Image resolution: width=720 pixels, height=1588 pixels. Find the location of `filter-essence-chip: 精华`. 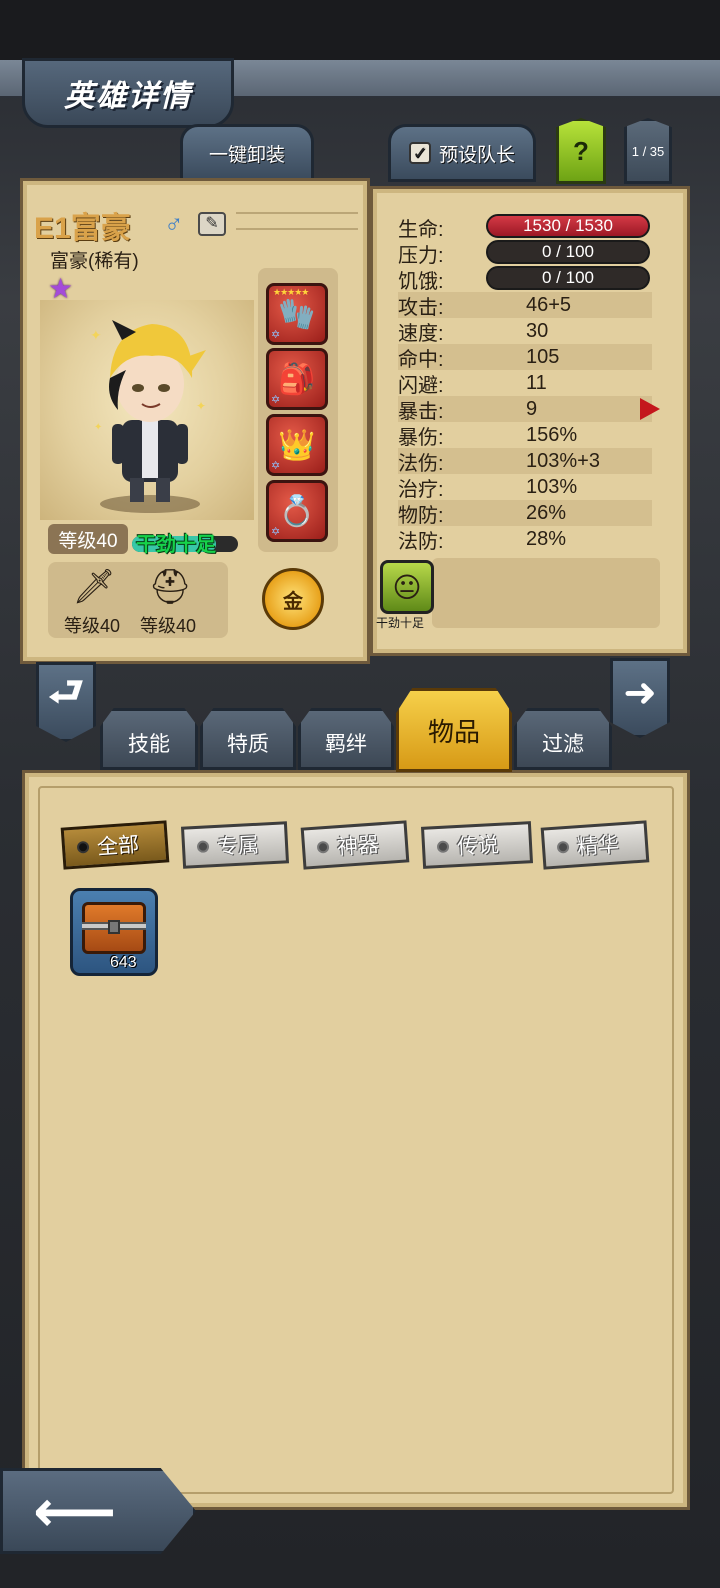

filter-essence-chip: 精华 is located at coordinates (595, 845).